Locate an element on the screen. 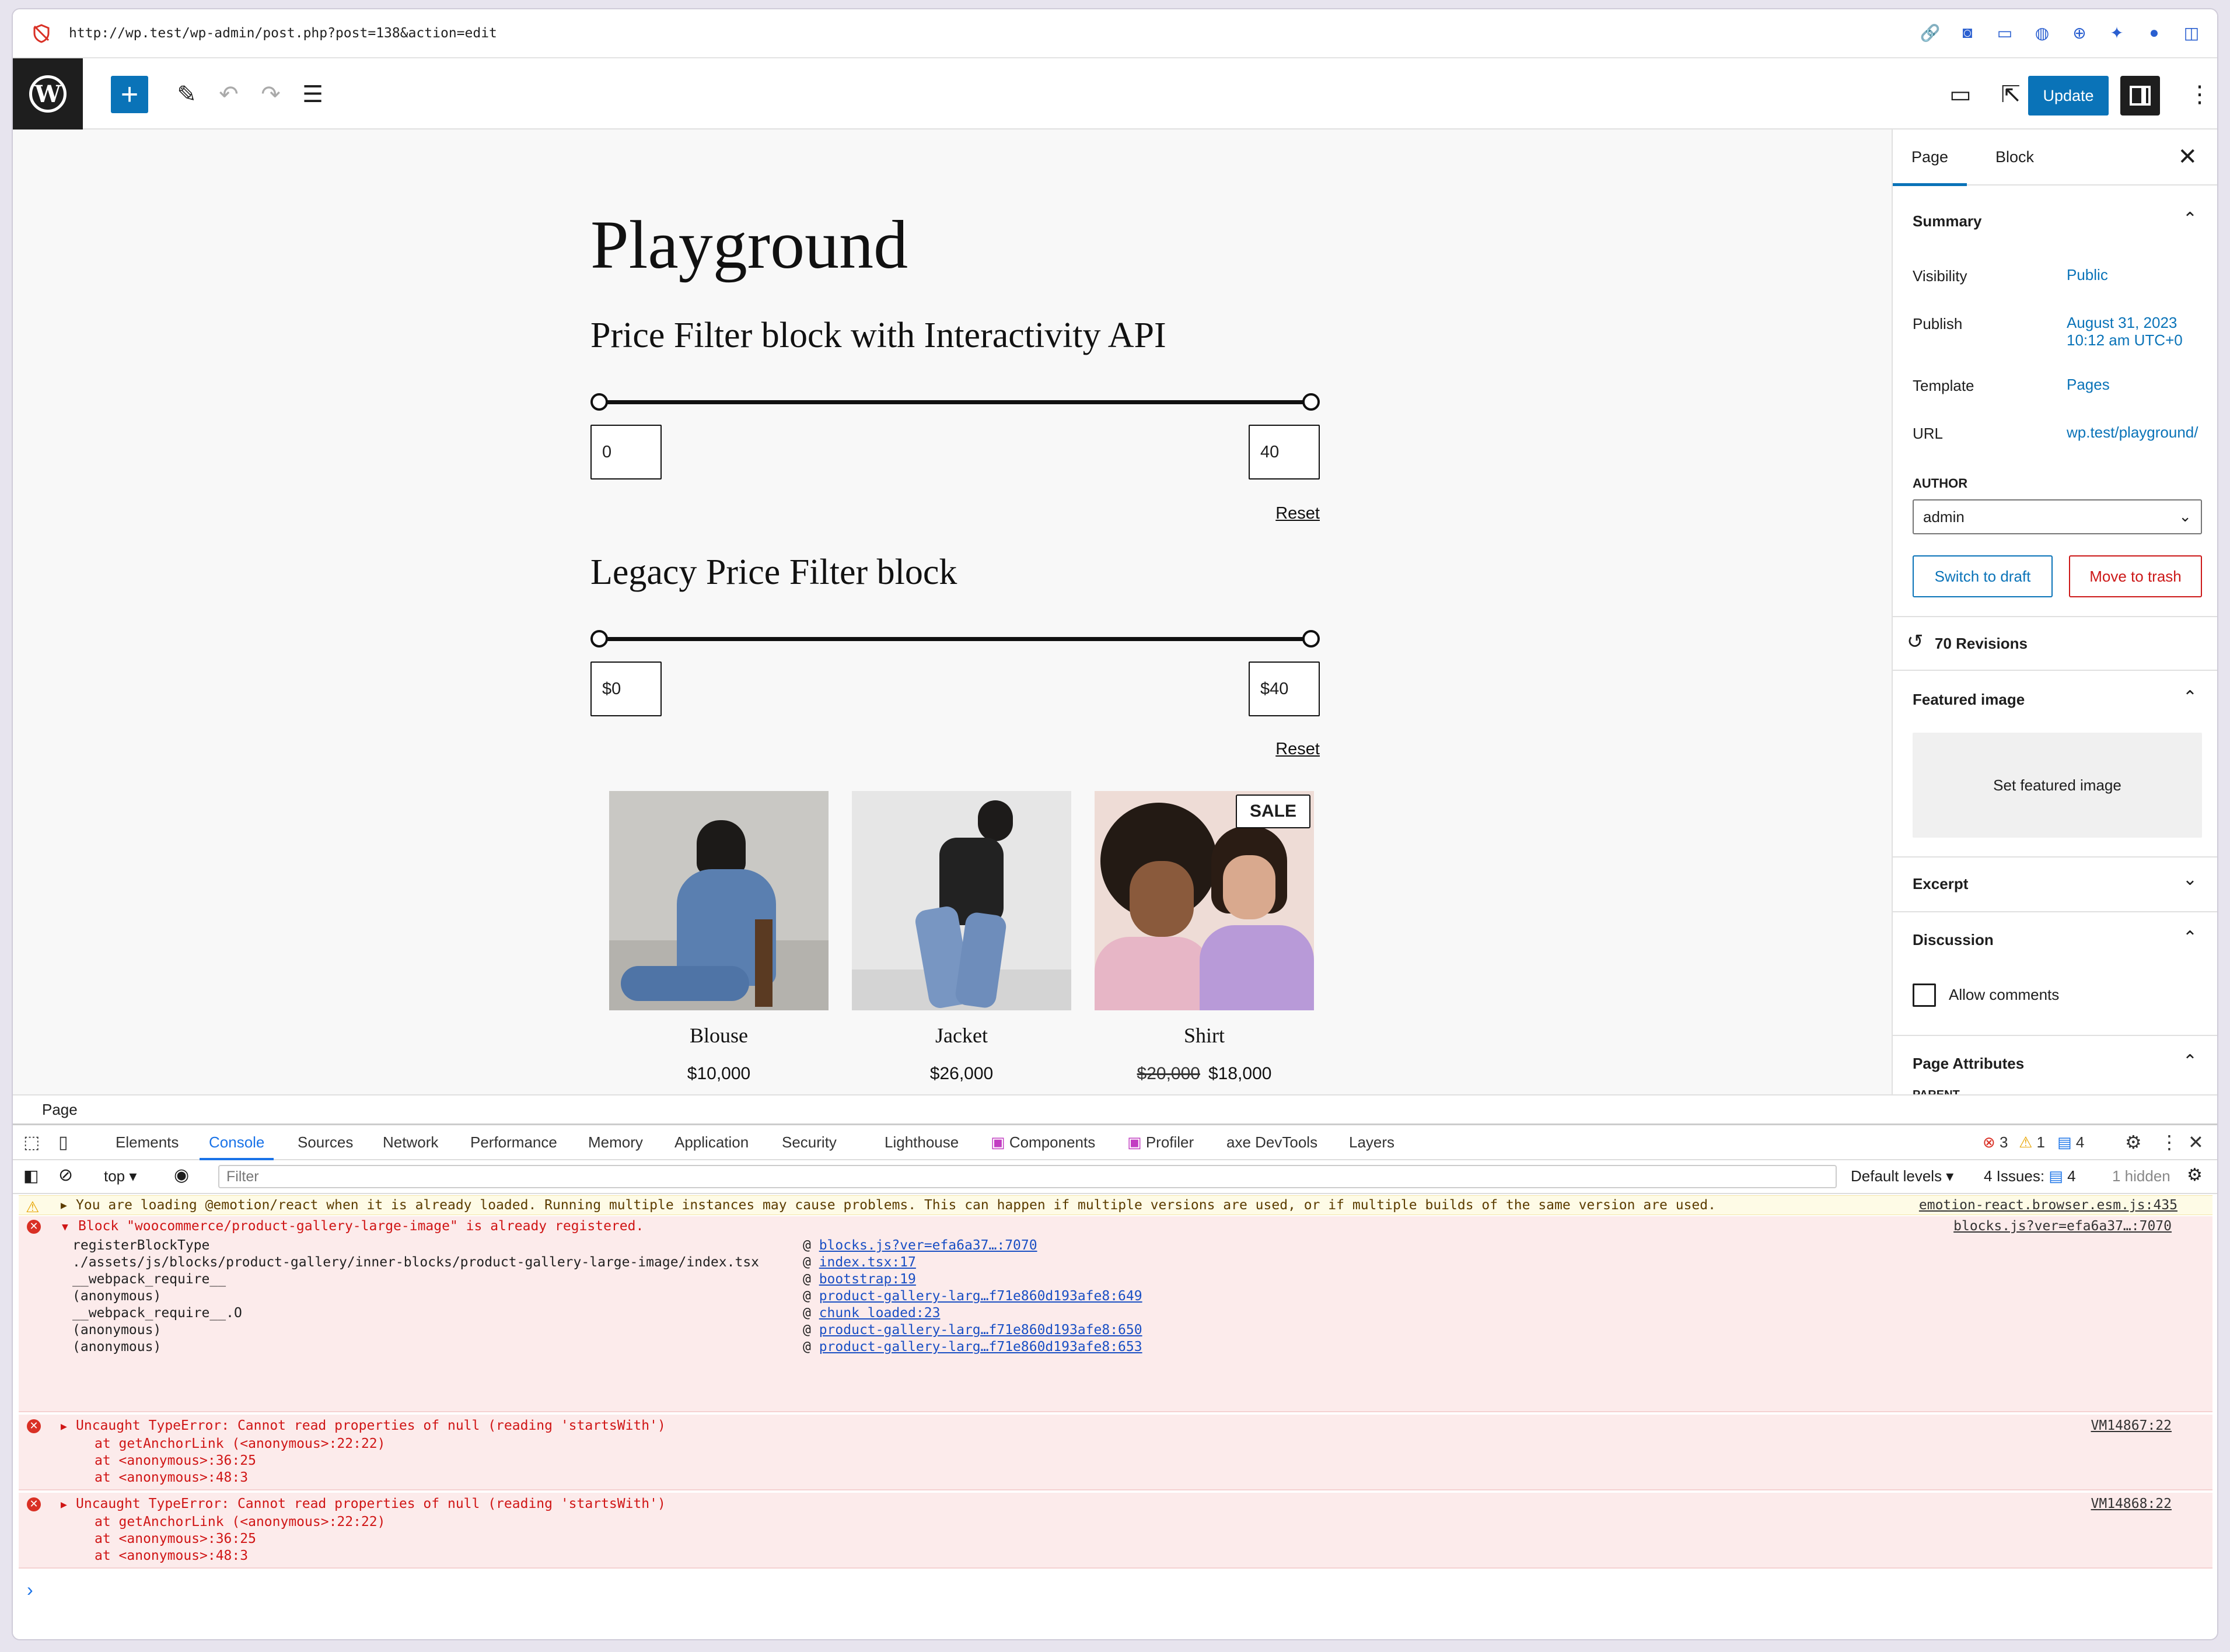 The height and width of the screenshot is (1652, 2230). tab-security: Security is located at coordinates (809, 1142).